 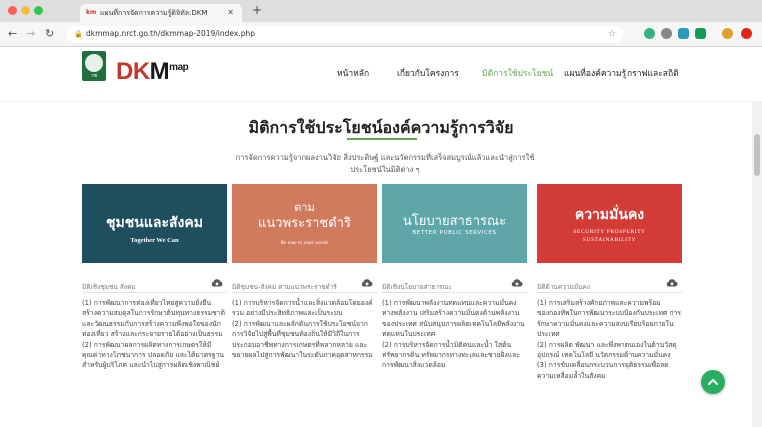 I want to click on minimize-window-button, so click(x=25, y=10).